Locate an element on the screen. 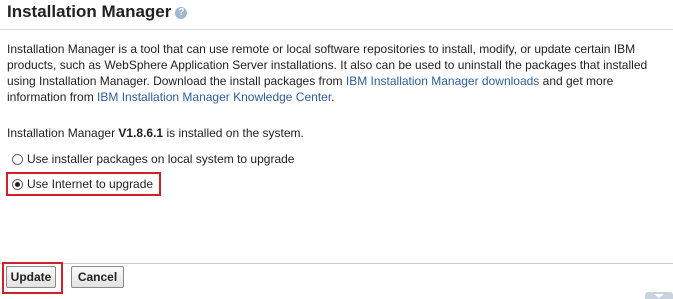 The width and height of the screenshot is (673, 299). chevron-down-icon is located at coordinates (659, 295).